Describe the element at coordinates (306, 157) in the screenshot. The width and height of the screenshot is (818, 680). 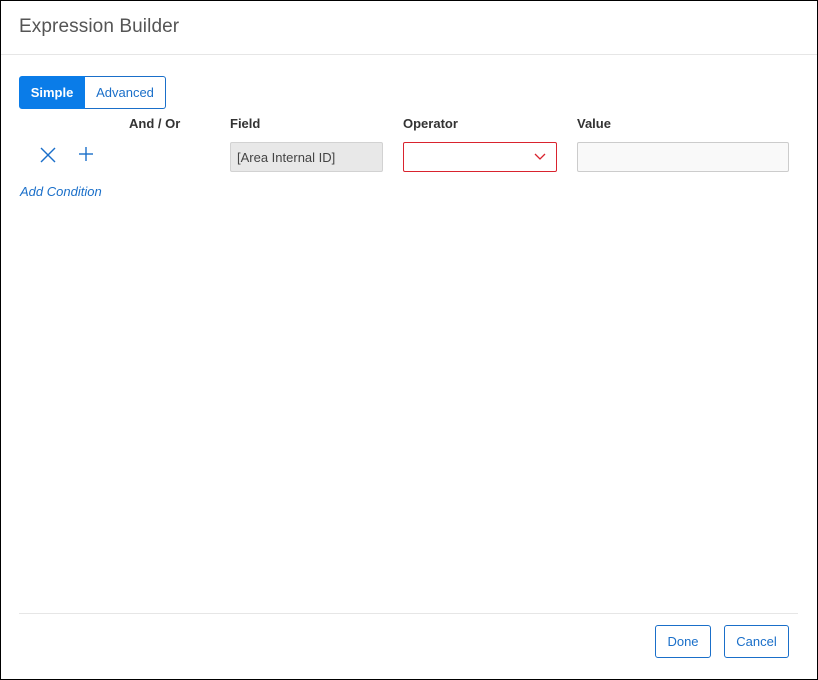
I see `field-value: [Area Internal ID]` at that location.